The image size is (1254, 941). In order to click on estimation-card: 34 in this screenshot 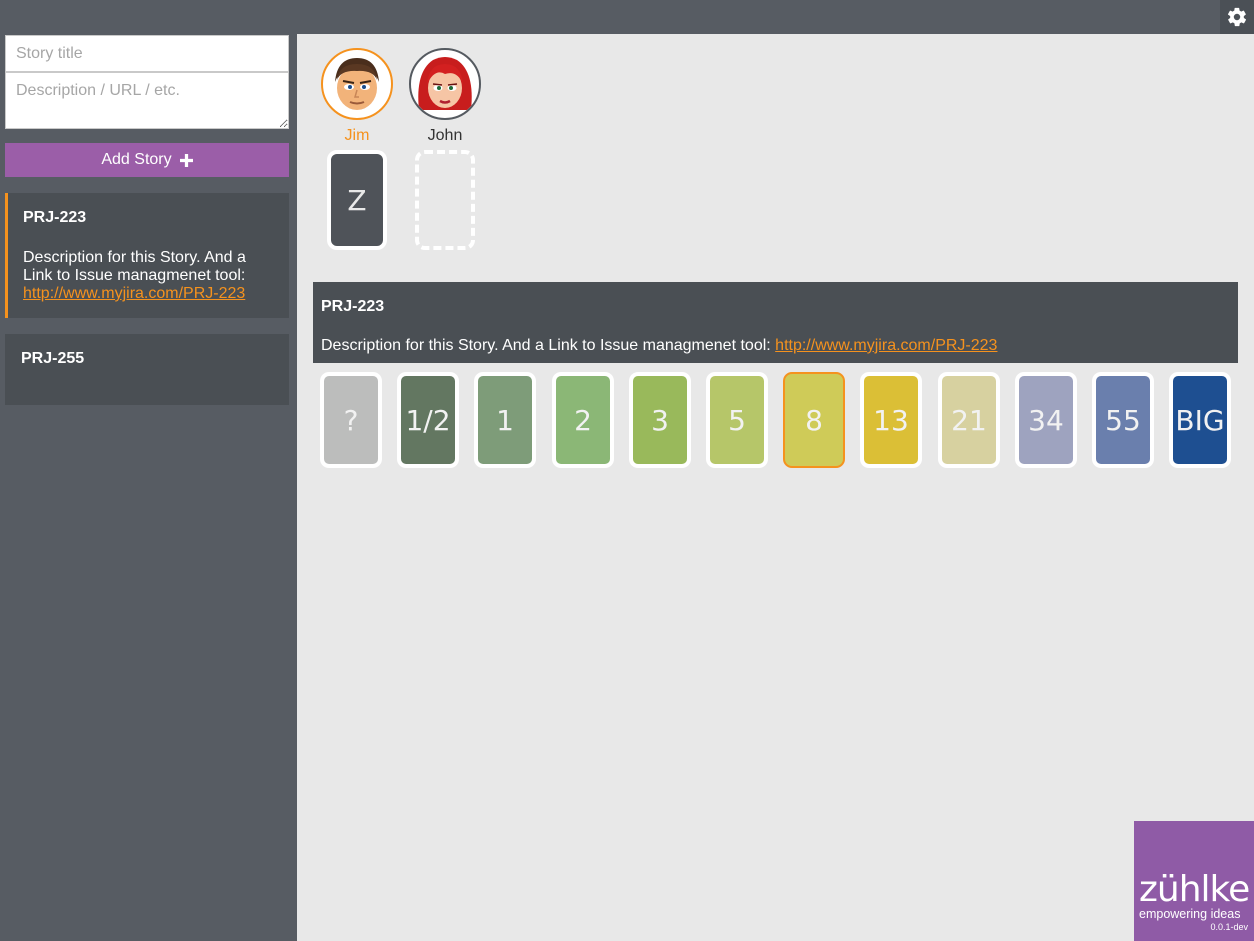, I will do `click(1046, 420)`.